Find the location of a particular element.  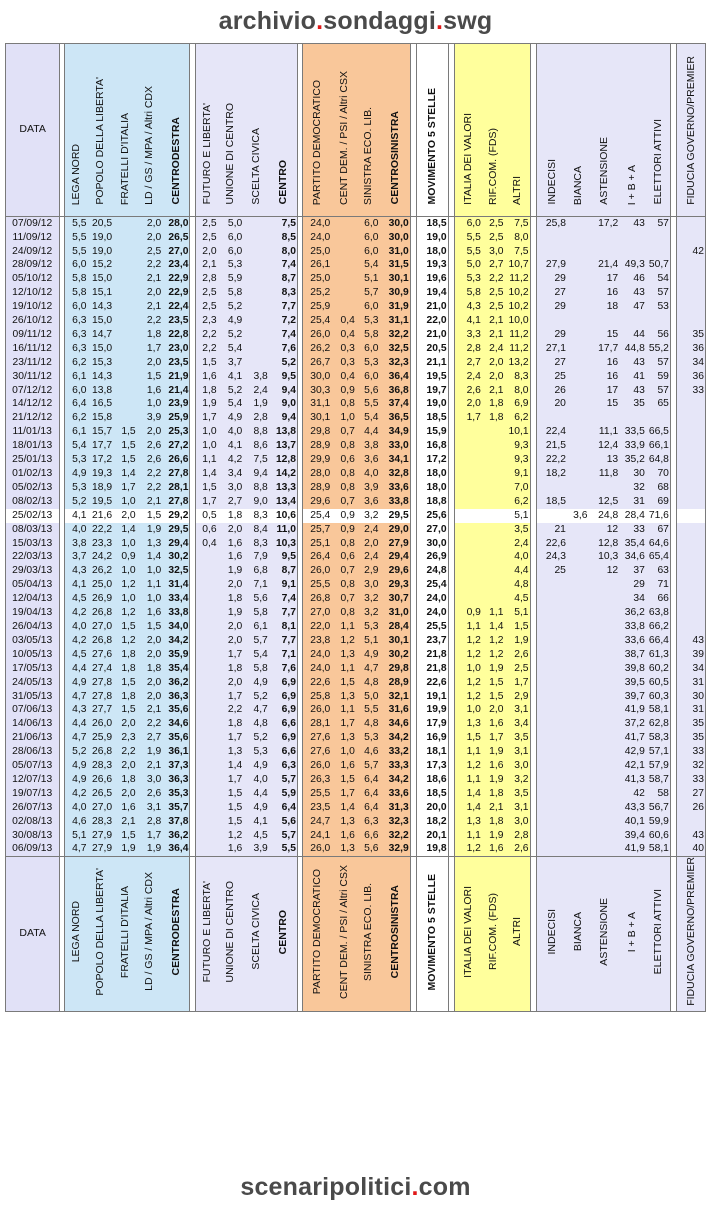

value-cell: 0,7 is located at coordinates (343, 599).